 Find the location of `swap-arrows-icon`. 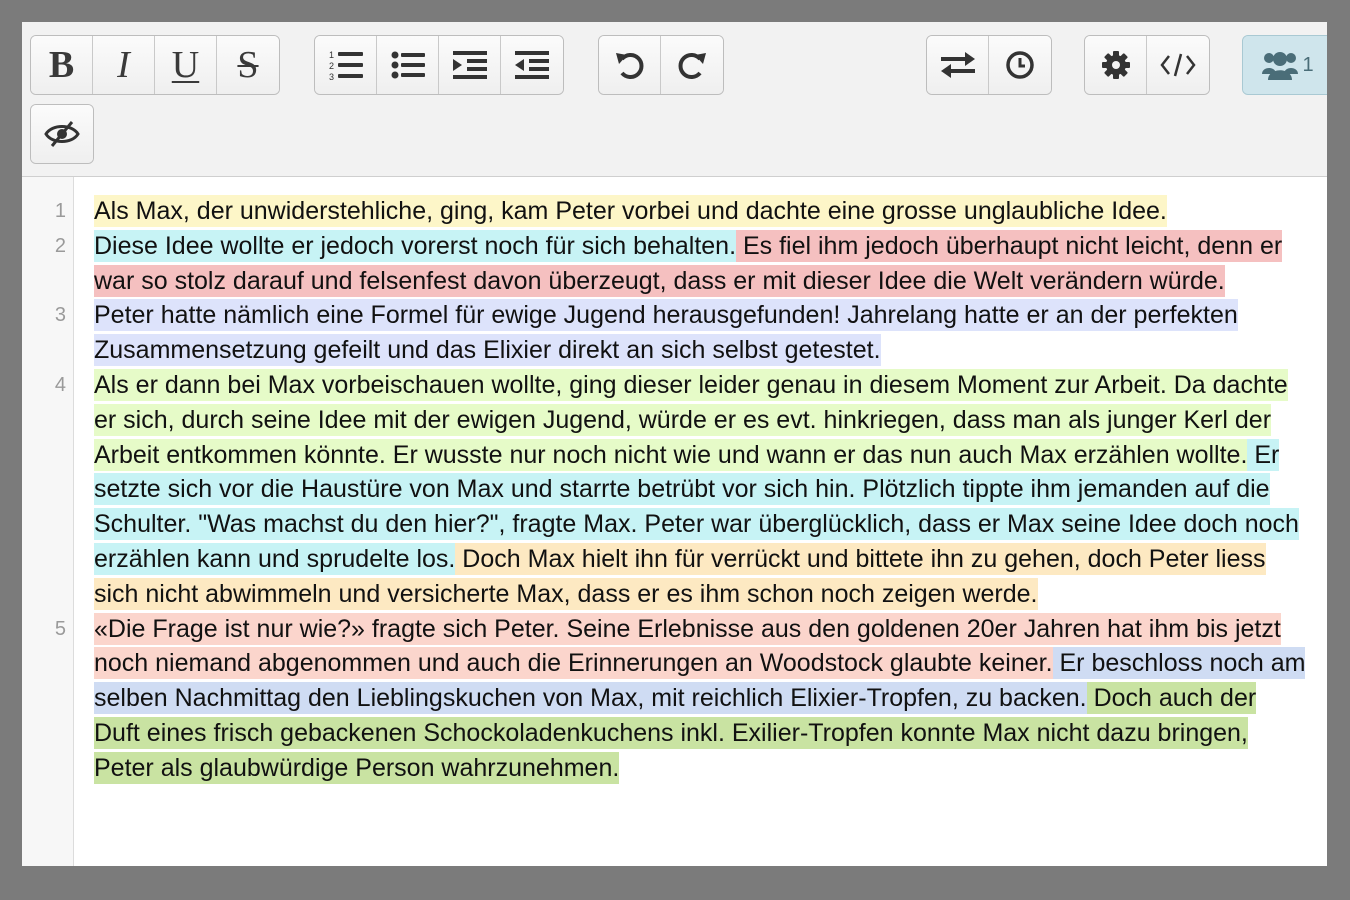

swap-arrows-icon is located at coordinates (957, 65).